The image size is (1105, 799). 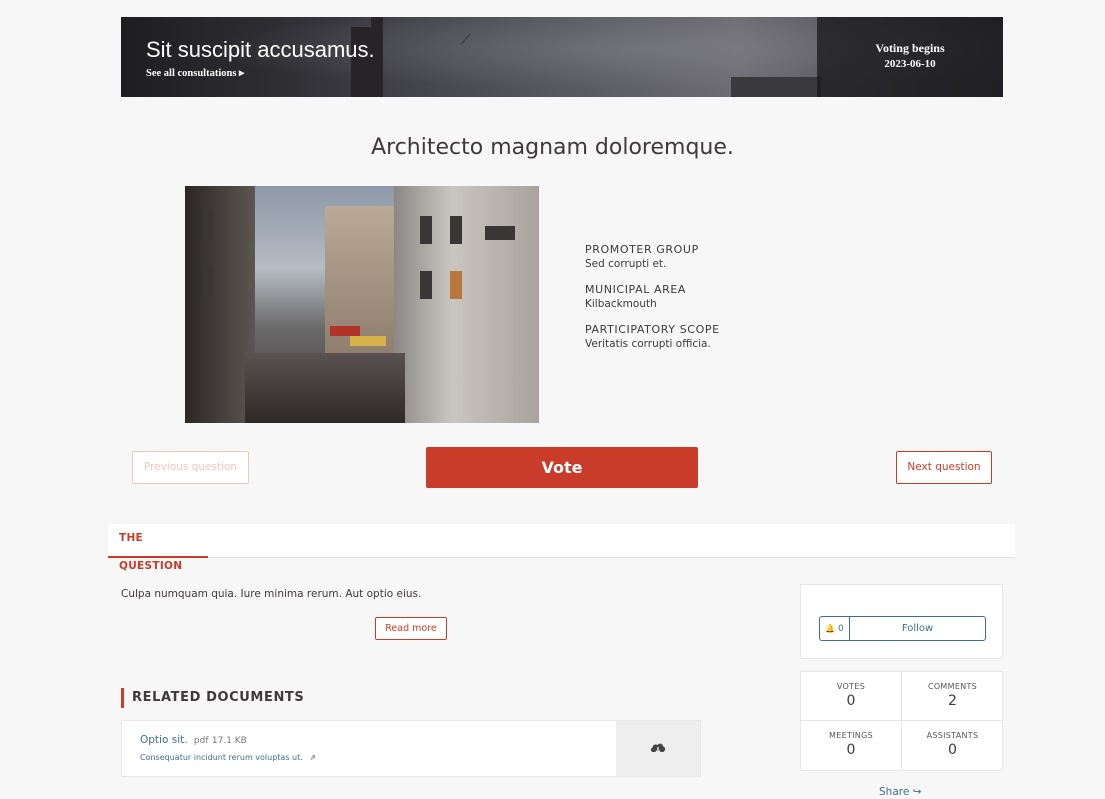 I want to click on stat-label: ASSISTANTS, so click(x=952, y=735).